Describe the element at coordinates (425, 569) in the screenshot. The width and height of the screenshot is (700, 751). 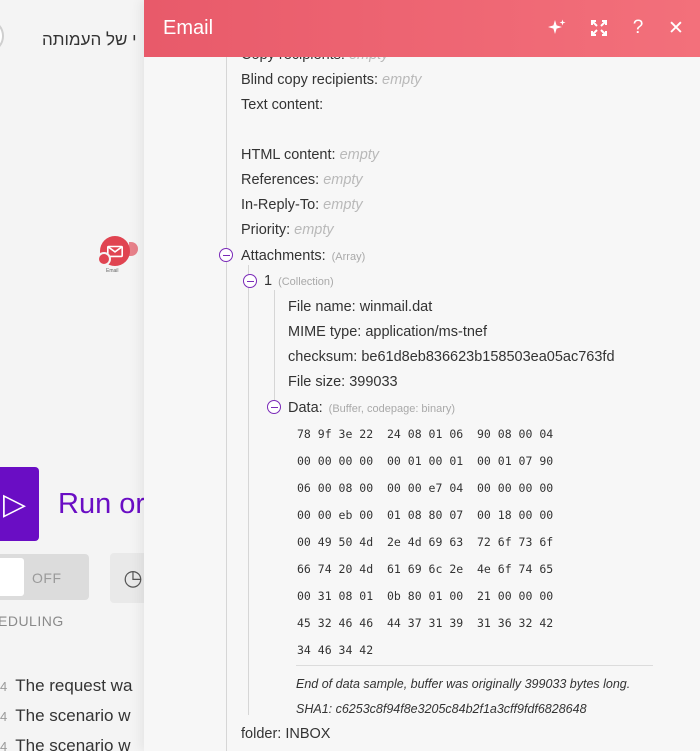
I see `hex-dump-line: 66 74 20 4d 61 69 6c 2e 4e 6f 74 65` at that location.